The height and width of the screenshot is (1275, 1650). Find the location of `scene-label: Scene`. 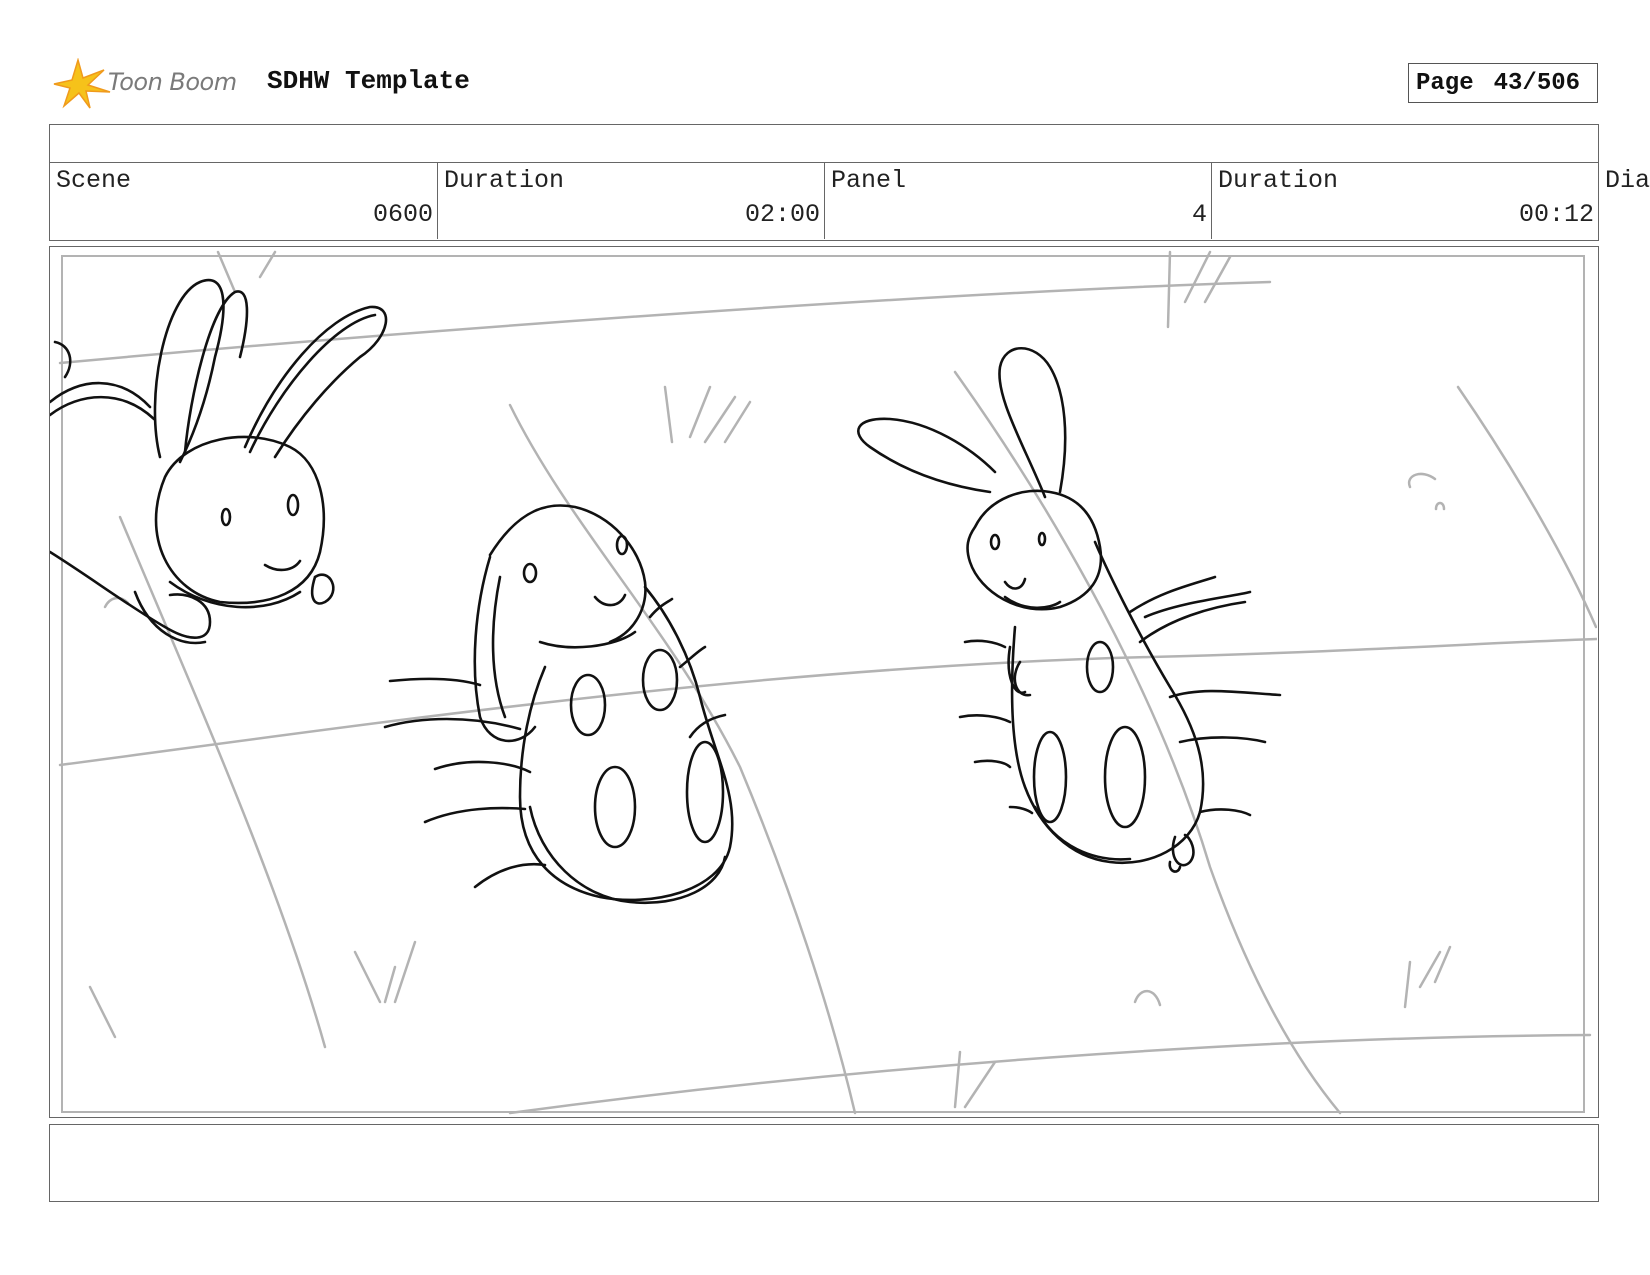

scene-label: Scene is located at coordinates (94, 180).